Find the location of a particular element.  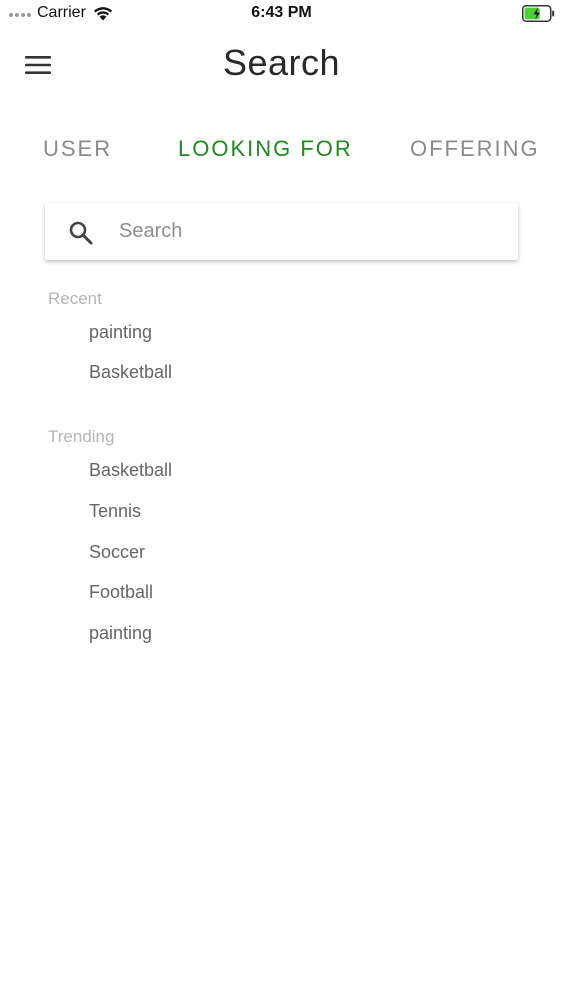

recent-item: Basketball is located at coordinates (130, 372).